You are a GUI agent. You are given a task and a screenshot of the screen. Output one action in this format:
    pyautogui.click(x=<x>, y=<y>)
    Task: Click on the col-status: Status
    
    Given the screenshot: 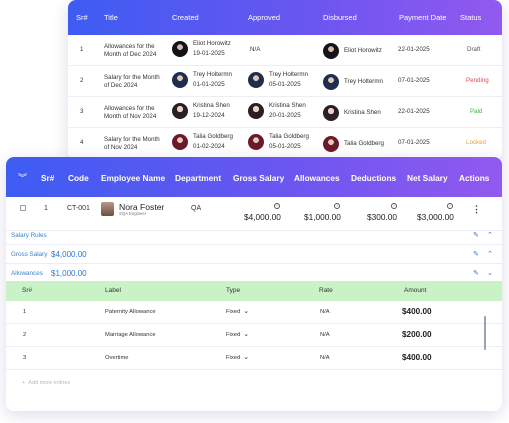 What is the action you would take?
    pyautogui.click(x=471, y=17)
    